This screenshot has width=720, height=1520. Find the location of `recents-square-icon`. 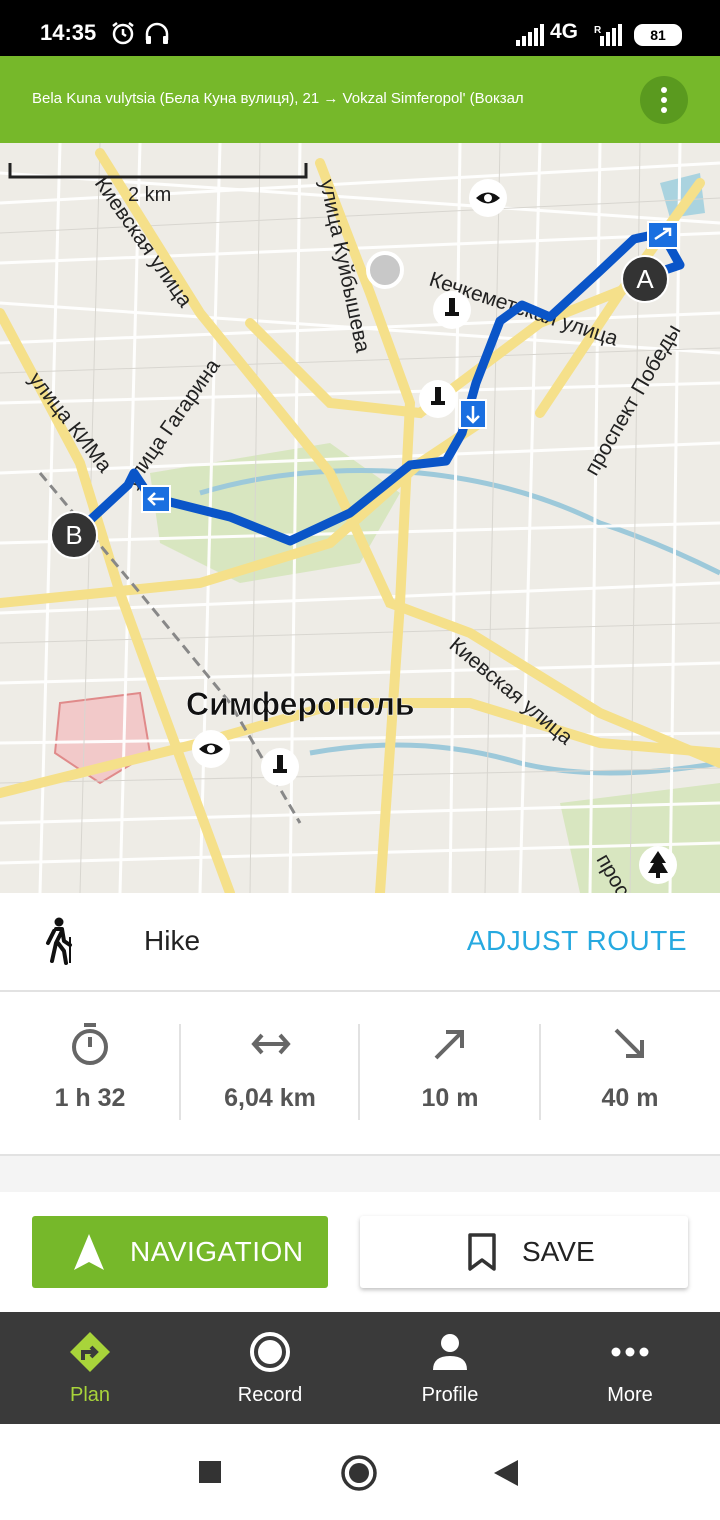

recents-square-icon is located at coordinates (210, 1472).